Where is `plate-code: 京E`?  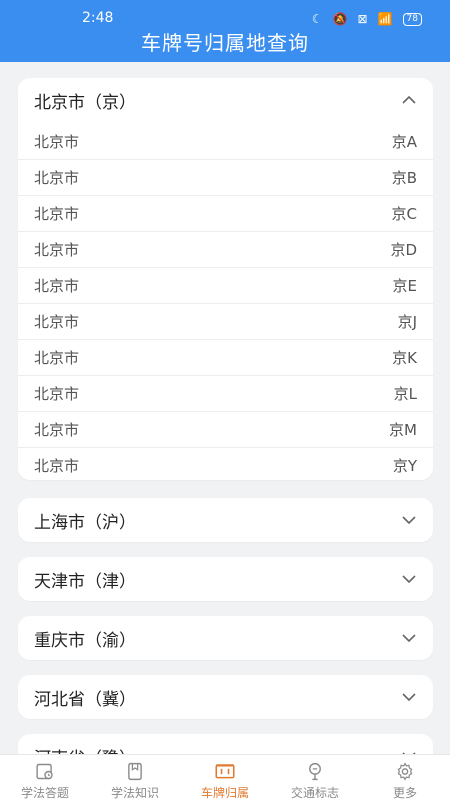 plate-code: 京E is located at coordinates (404, 286).